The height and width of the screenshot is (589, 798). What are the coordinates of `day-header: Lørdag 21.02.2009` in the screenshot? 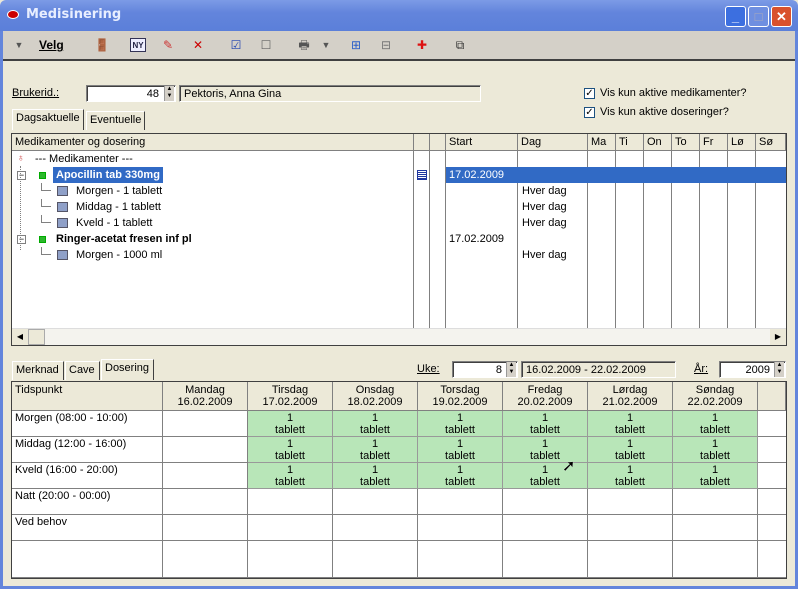 It's located at (630, 396).